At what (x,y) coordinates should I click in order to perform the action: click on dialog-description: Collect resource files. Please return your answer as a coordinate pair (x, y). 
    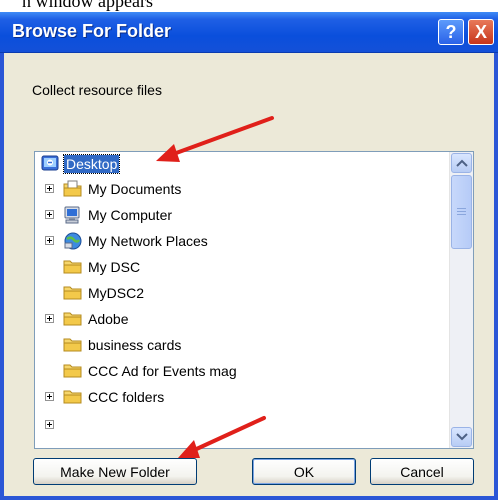
    Looking at the image, I should click on (97, 90).